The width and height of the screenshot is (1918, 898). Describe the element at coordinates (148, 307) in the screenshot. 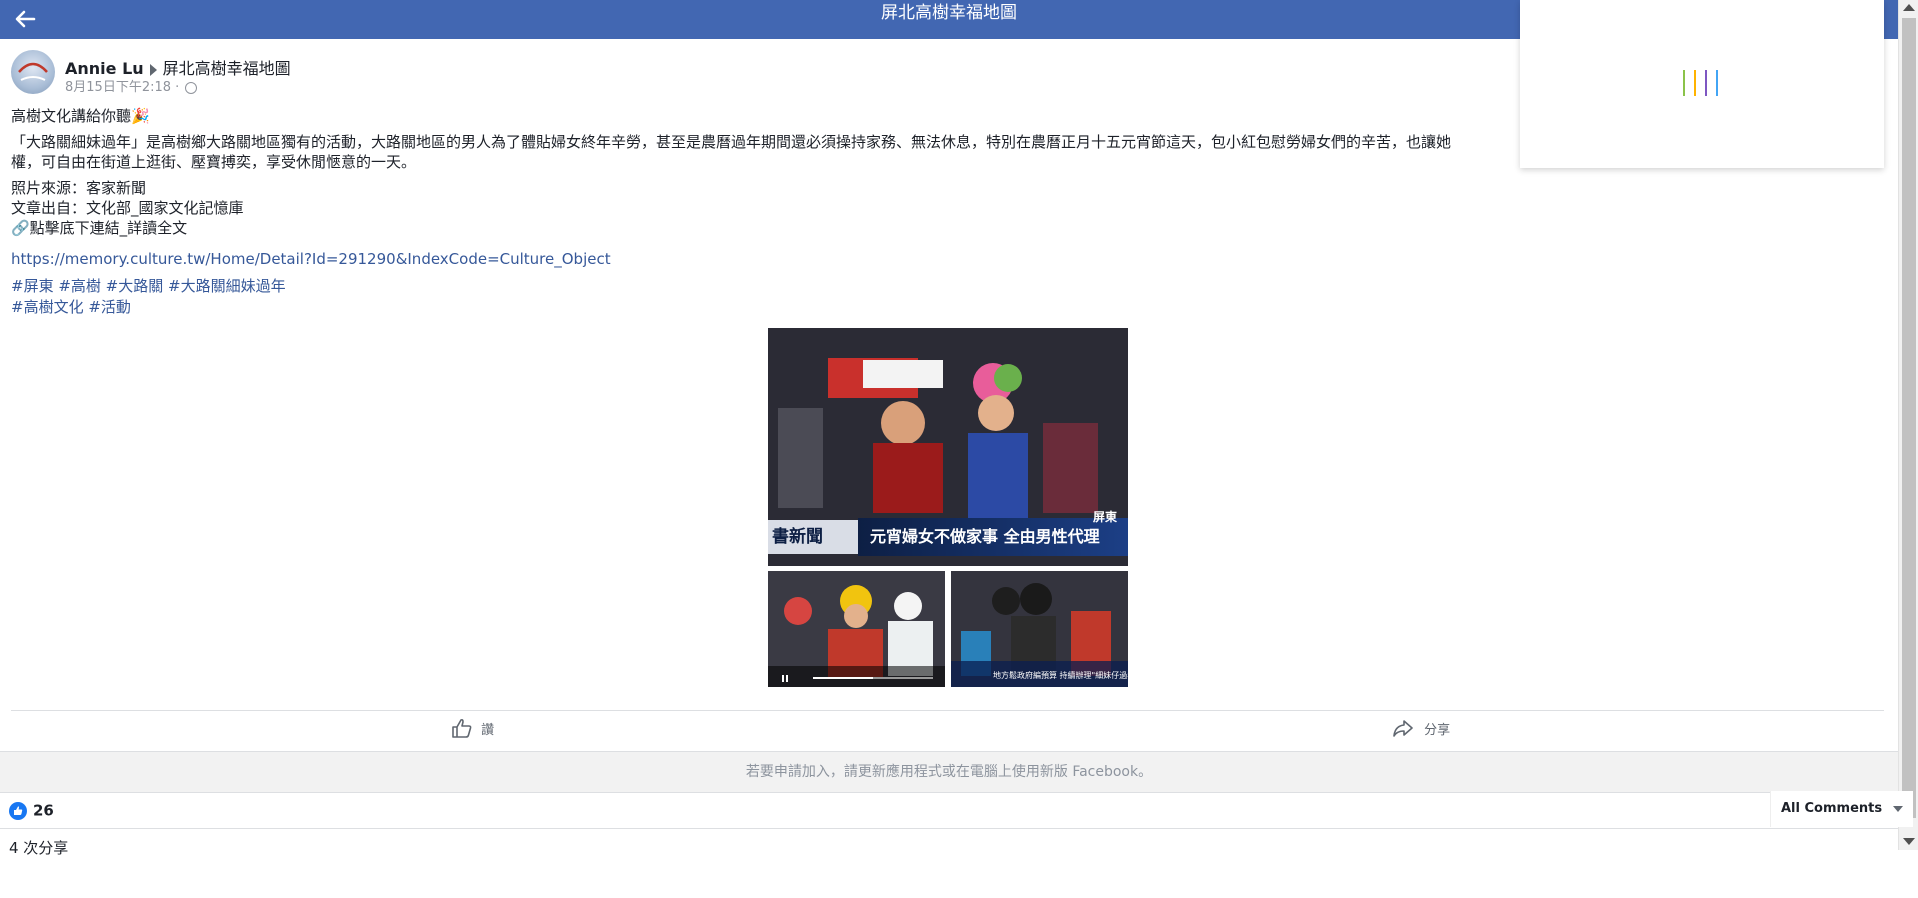

I see `hashtag-line: #高樹文化 #活動` at that location.